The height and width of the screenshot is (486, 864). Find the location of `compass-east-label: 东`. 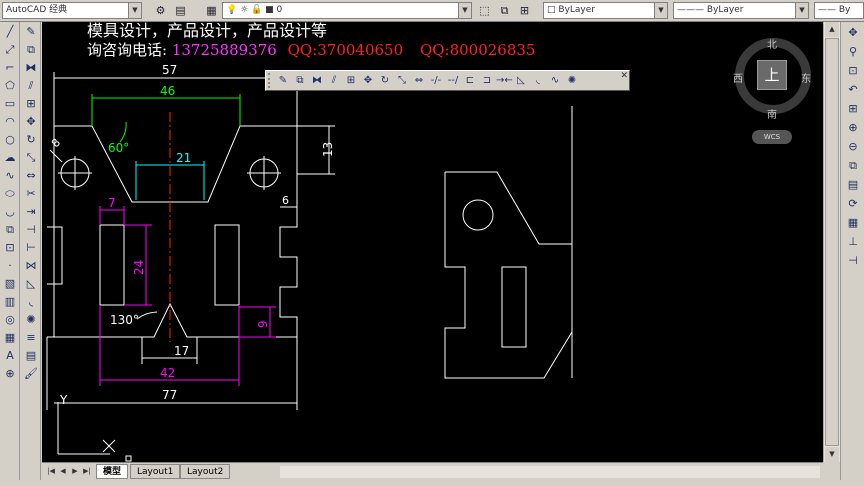

compass-east-label: 东 is located at coordinates (806, 77).